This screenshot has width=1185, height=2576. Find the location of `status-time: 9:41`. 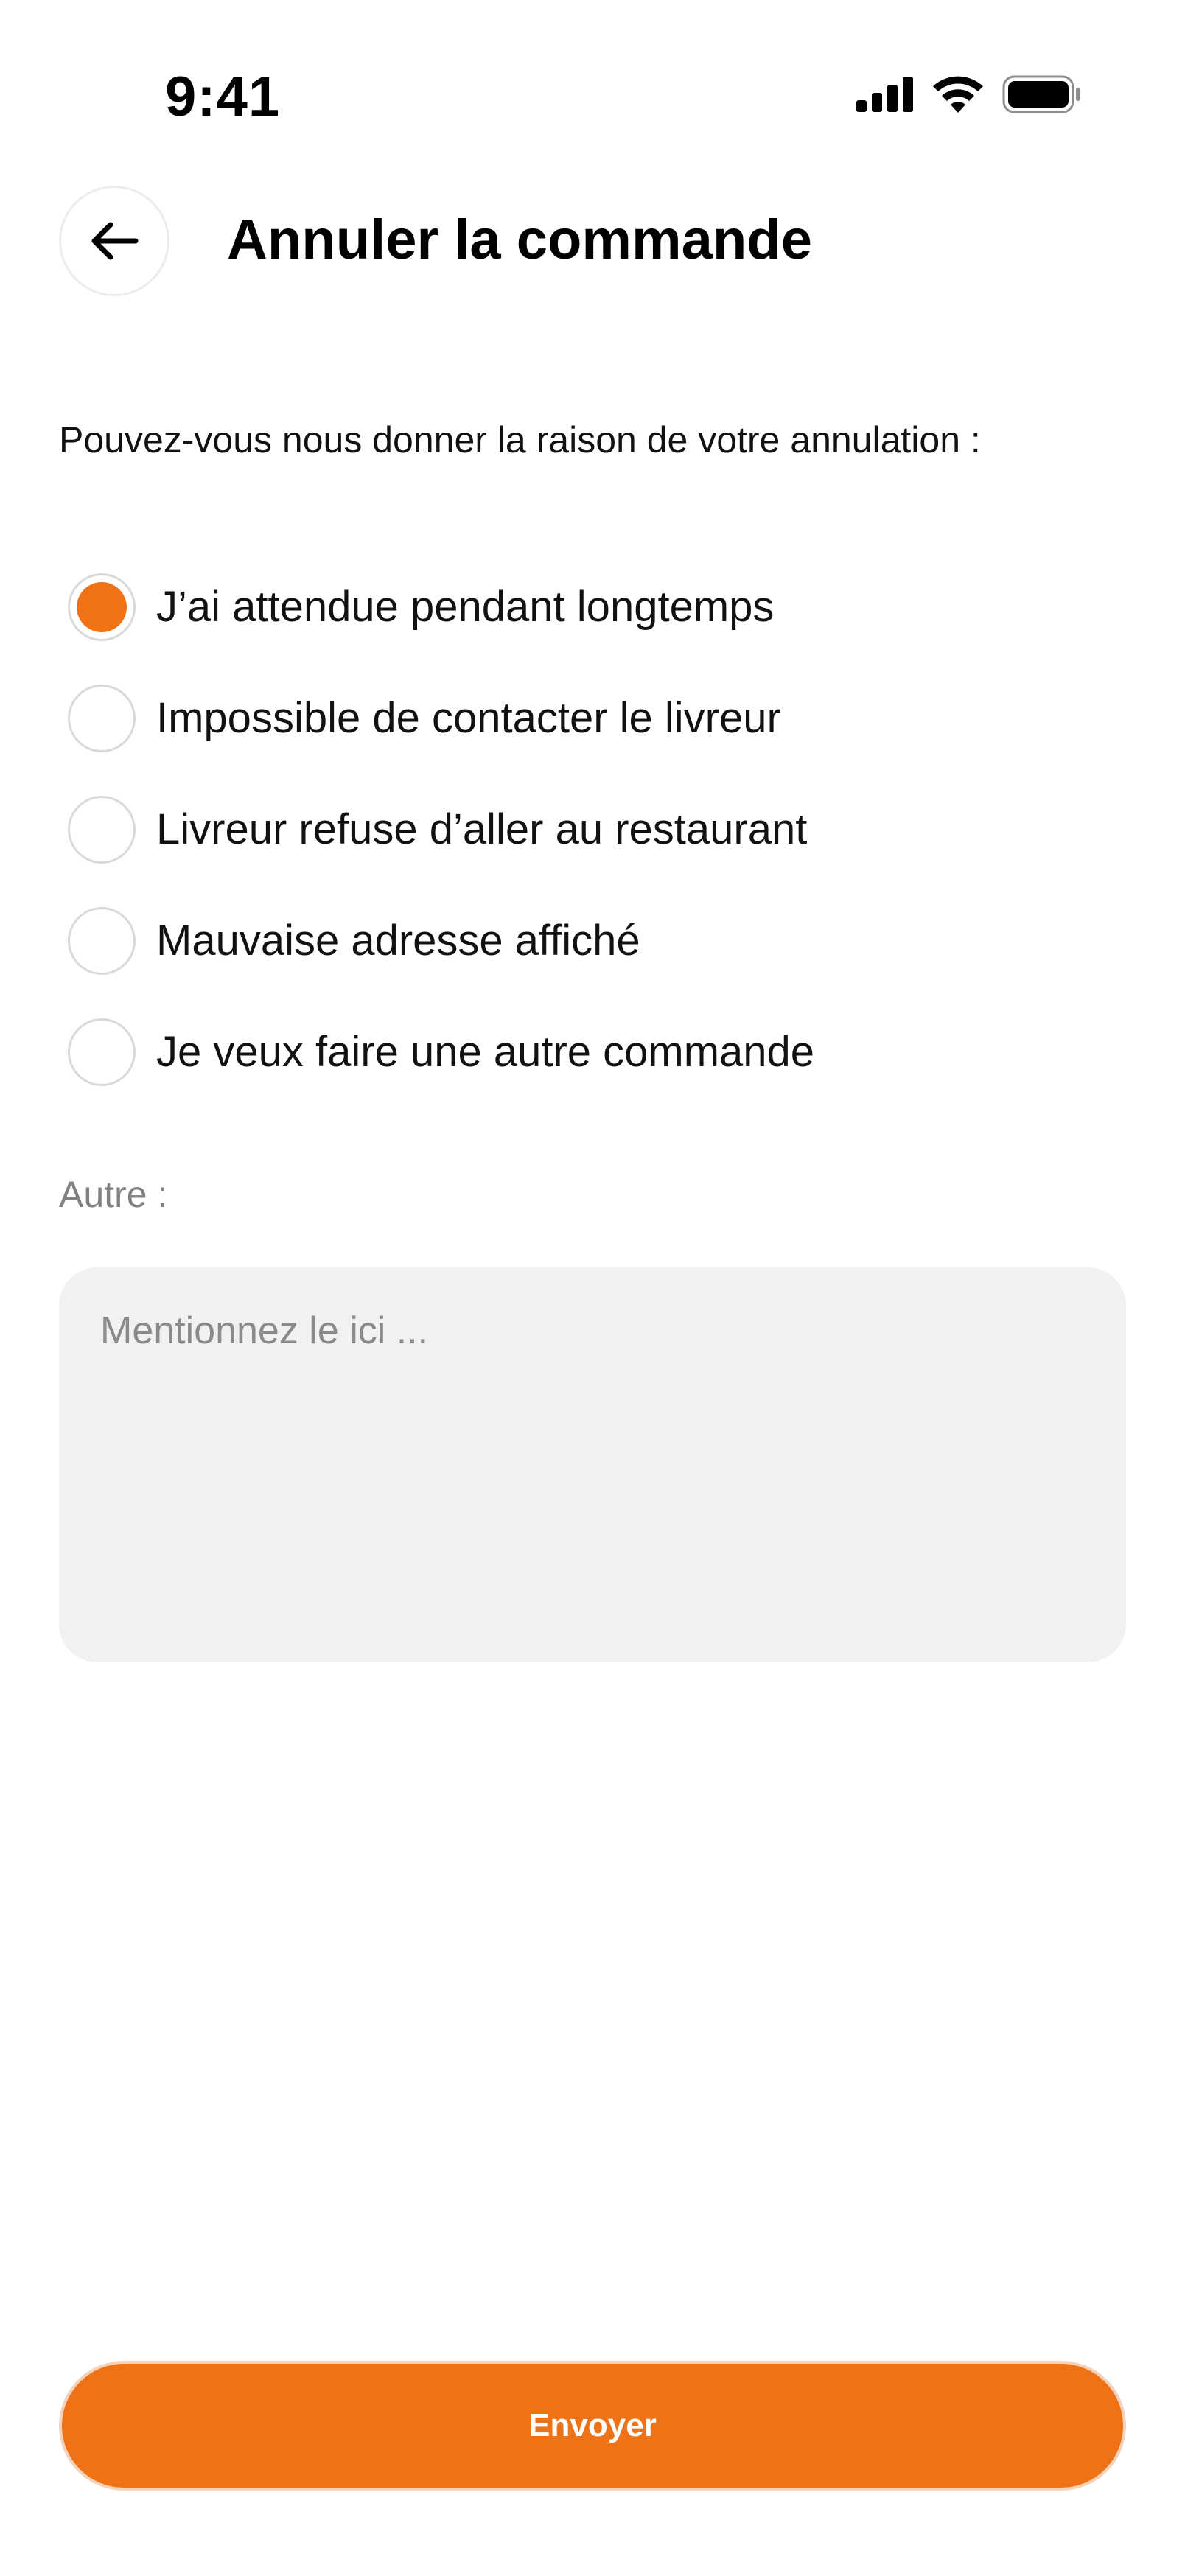

status-time: 9:41 is located at coordinates (223, 97).